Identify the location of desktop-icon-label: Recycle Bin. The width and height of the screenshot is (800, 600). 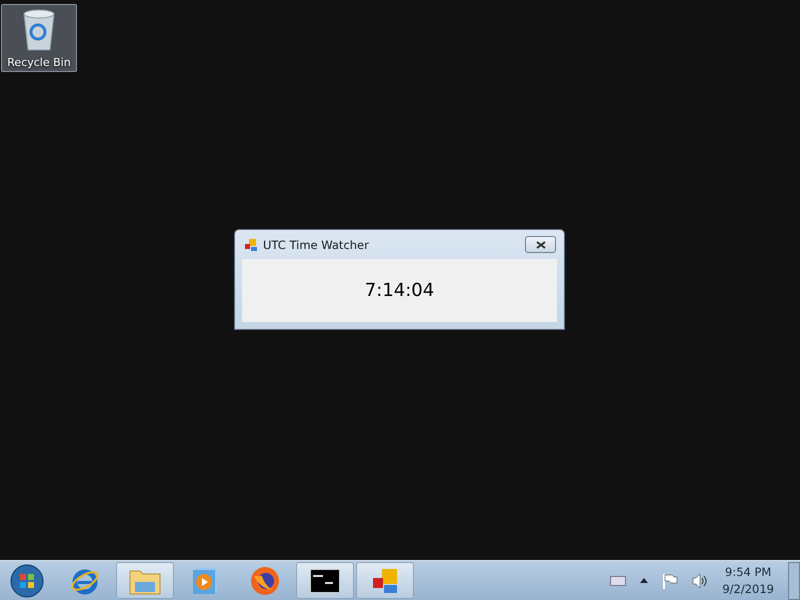
(39, 62).